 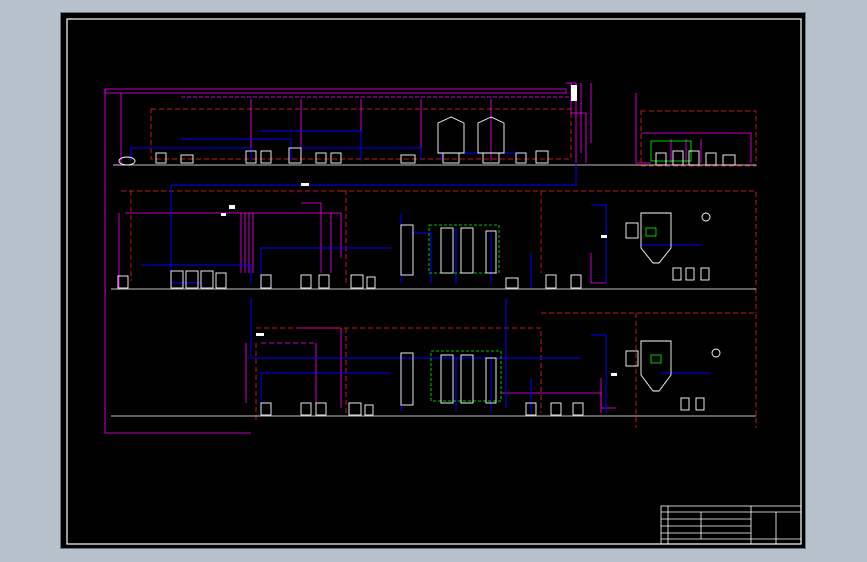 I want to click on evaporator-units, so click(x=560, y=271).